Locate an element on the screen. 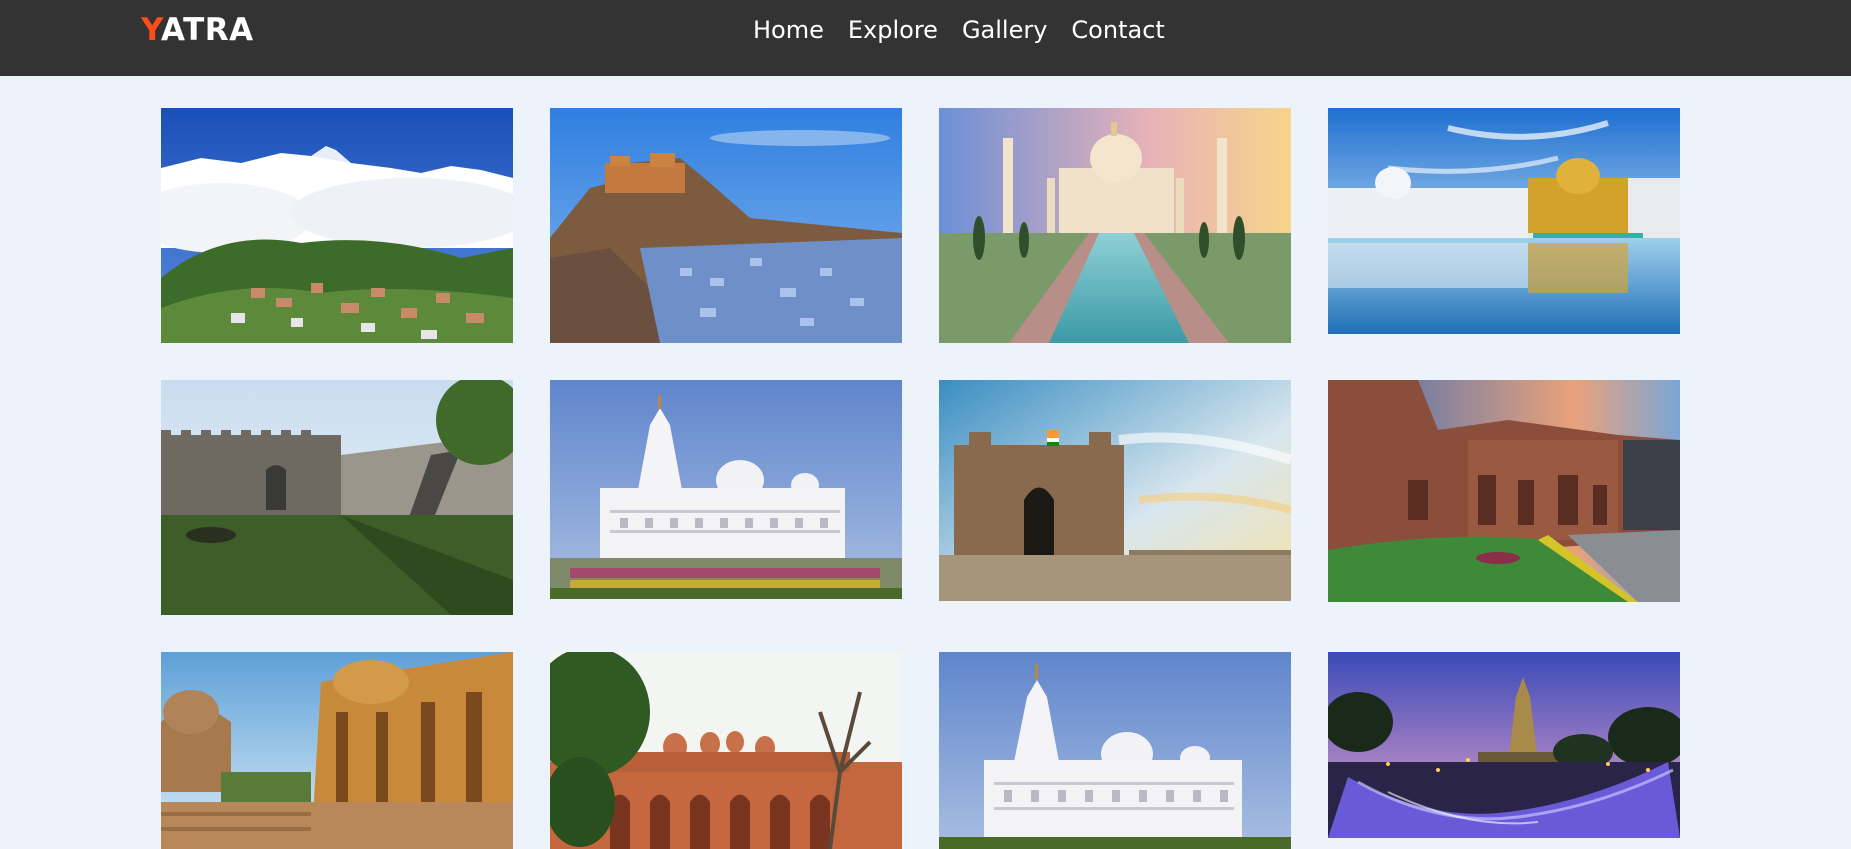 The height and width of the screenshot is (849, 1851). rock-caves-photo is located at coordinates (1504, 491).